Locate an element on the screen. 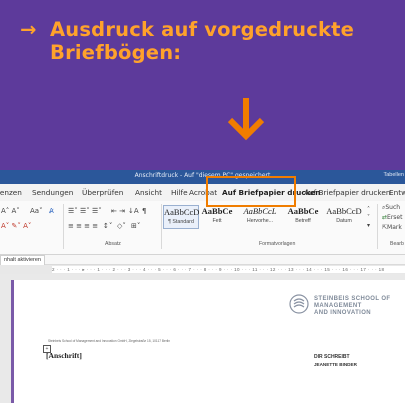 Image resolution: width=405 pixels, height=403 pixels. bullets-icon: ☰˅ ☰˅ ☰˅ is located at coordinates (85, 211).